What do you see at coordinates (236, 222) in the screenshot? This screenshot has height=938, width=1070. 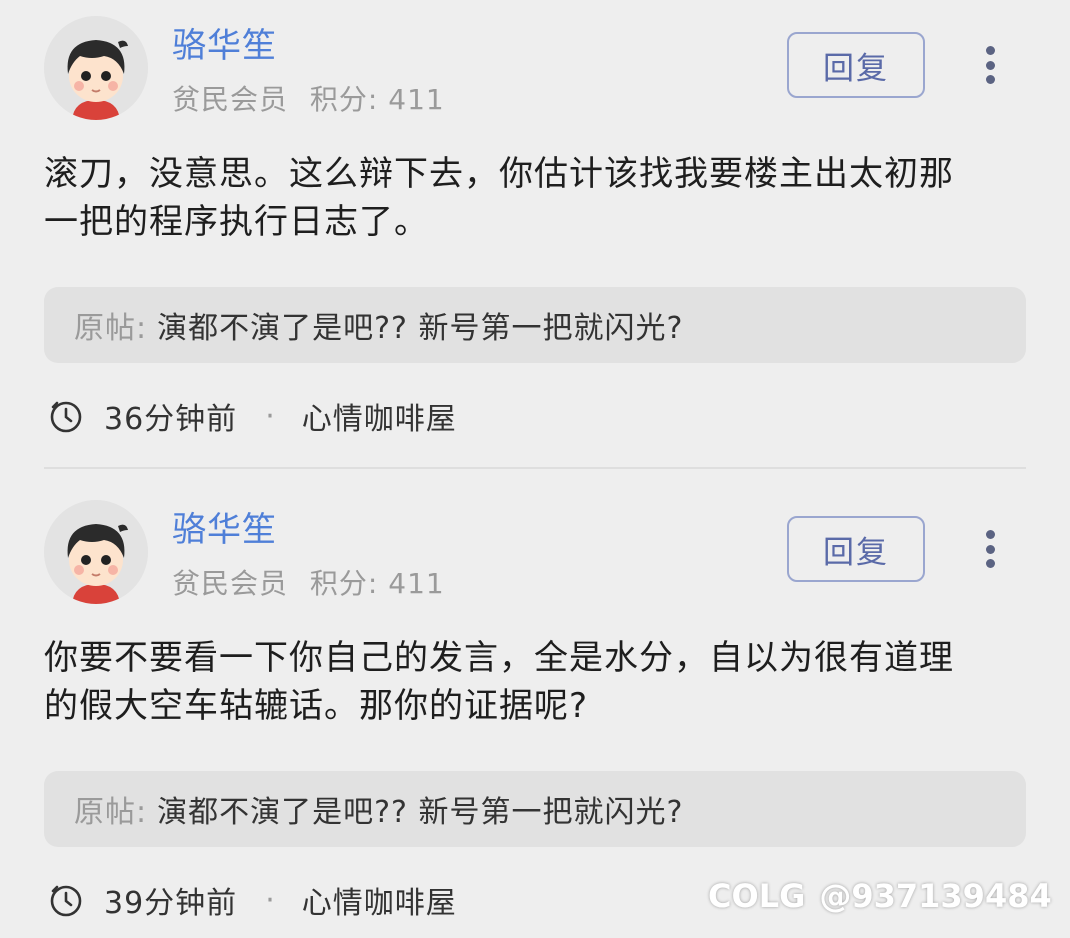 I see `content-line: 一把的程序执行日志了。` at bounding box center [236, 222].